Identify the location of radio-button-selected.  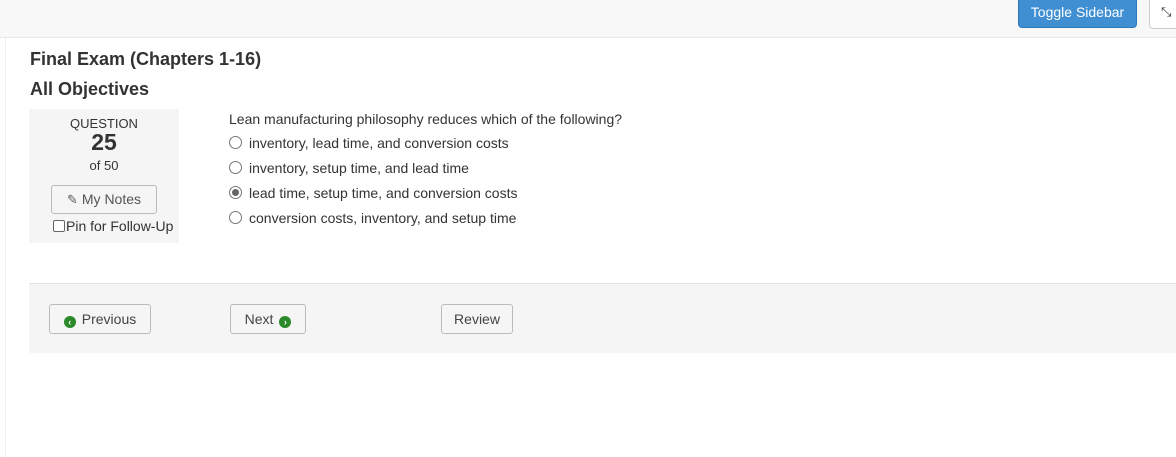
(235, 192).